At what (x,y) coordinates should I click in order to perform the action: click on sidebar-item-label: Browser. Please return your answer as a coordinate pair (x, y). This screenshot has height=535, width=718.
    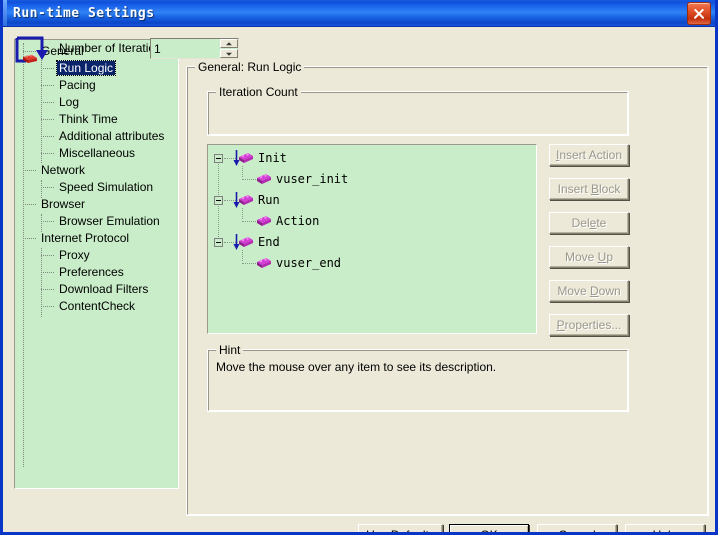
    Looking at the image, I should click on (63, 204).